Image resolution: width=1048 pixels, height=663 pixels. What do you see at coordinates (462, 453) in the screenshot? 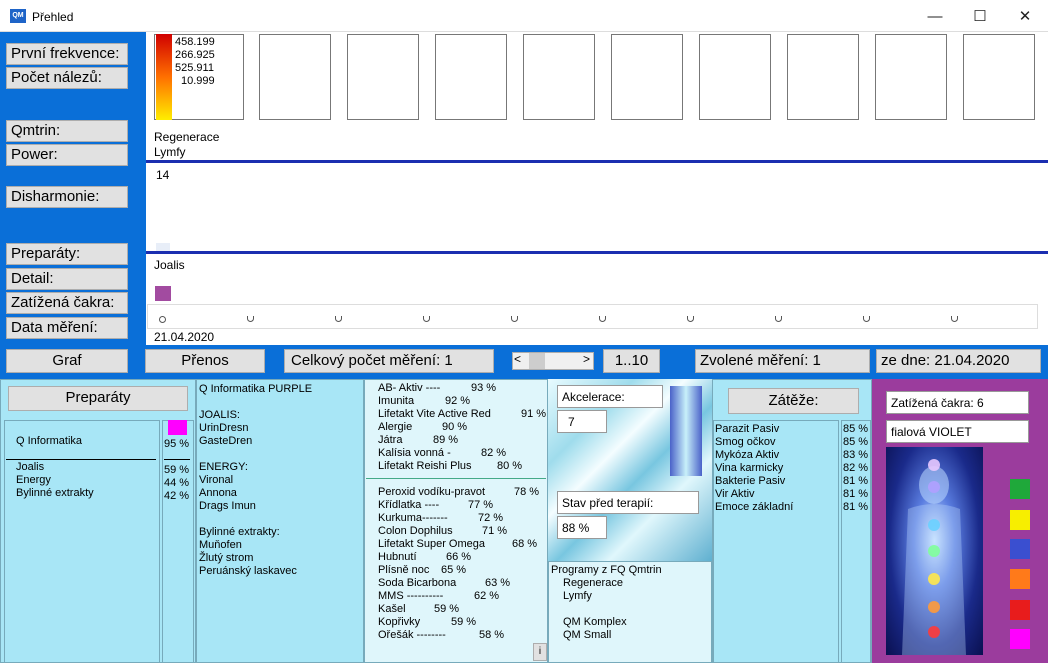
I see `list-item: Kalísia vonná - 82 %` at bounding box center [462, 453].